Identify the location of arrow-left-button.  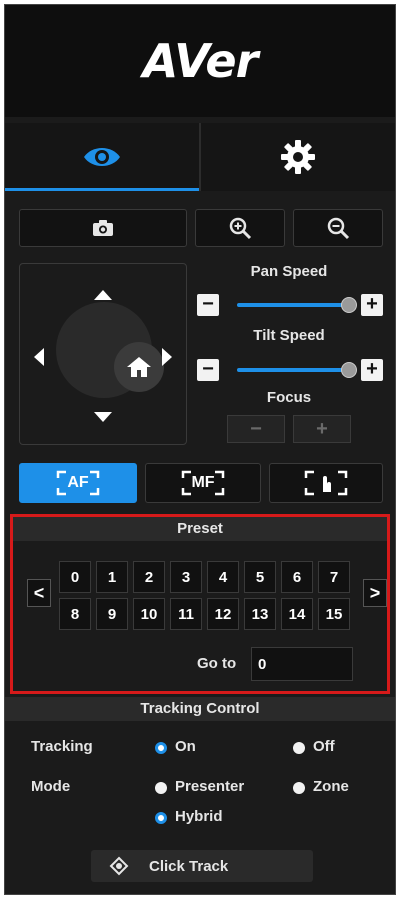
(39, 357).